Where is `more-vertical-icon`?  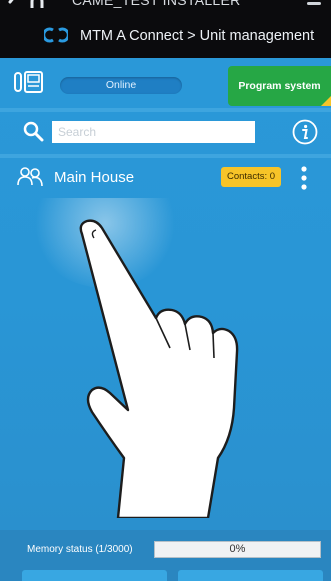
more-vertical-icon is located at coordinates (304, 178).